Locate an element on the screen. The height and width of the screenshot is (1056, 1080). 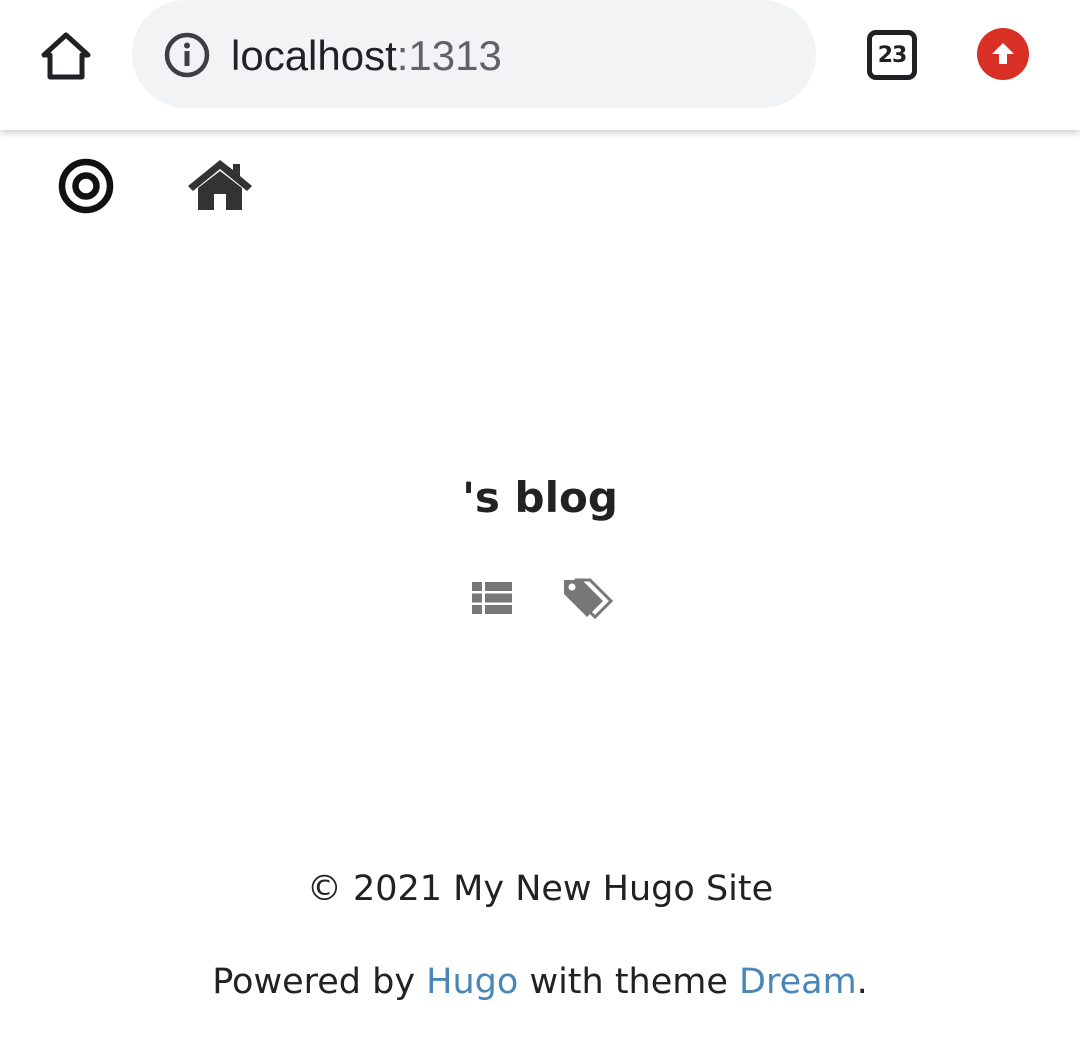
tab-count: 23 is located at coordinates (892, 55).